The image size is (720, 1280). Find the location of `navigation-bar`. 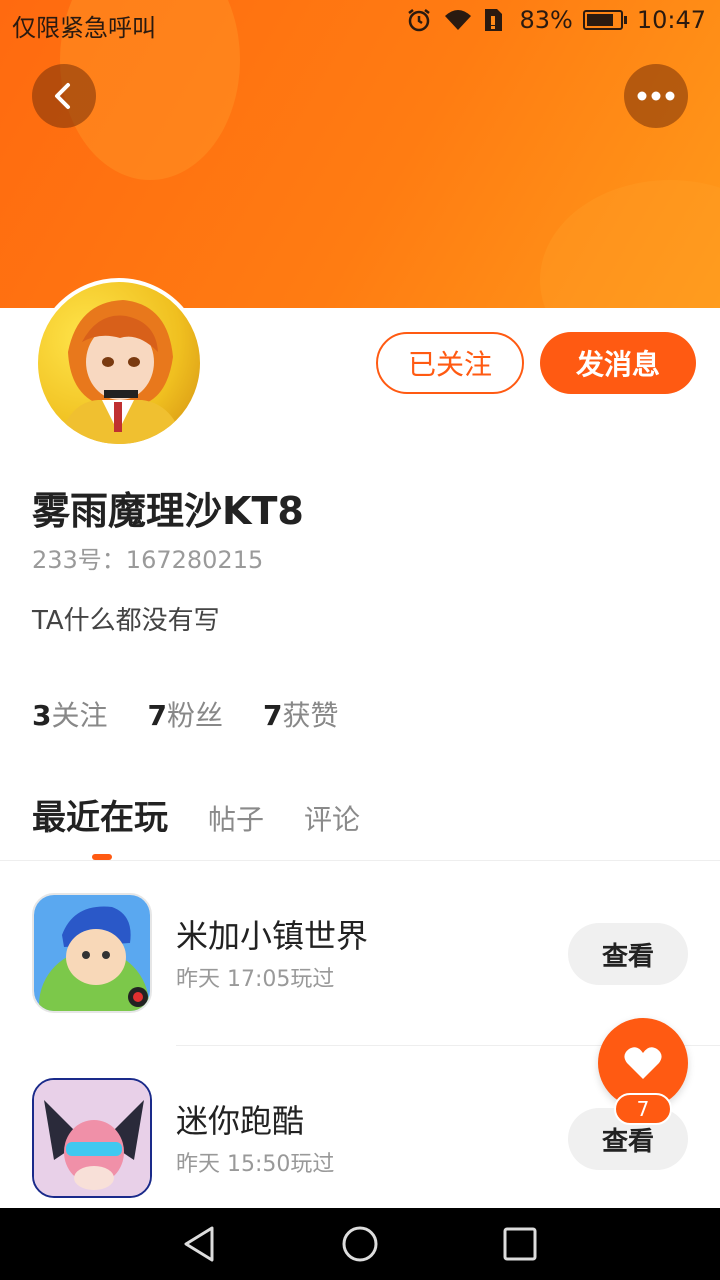

navigation-bar is located at coordinates (360, 1244).